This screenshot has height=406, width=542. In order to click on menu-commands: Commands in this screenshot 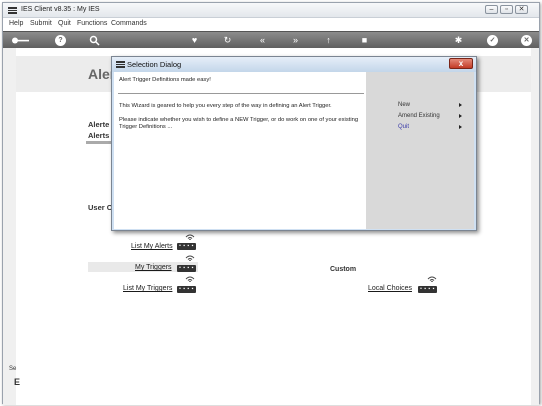, I will do `click(129, 23)`.